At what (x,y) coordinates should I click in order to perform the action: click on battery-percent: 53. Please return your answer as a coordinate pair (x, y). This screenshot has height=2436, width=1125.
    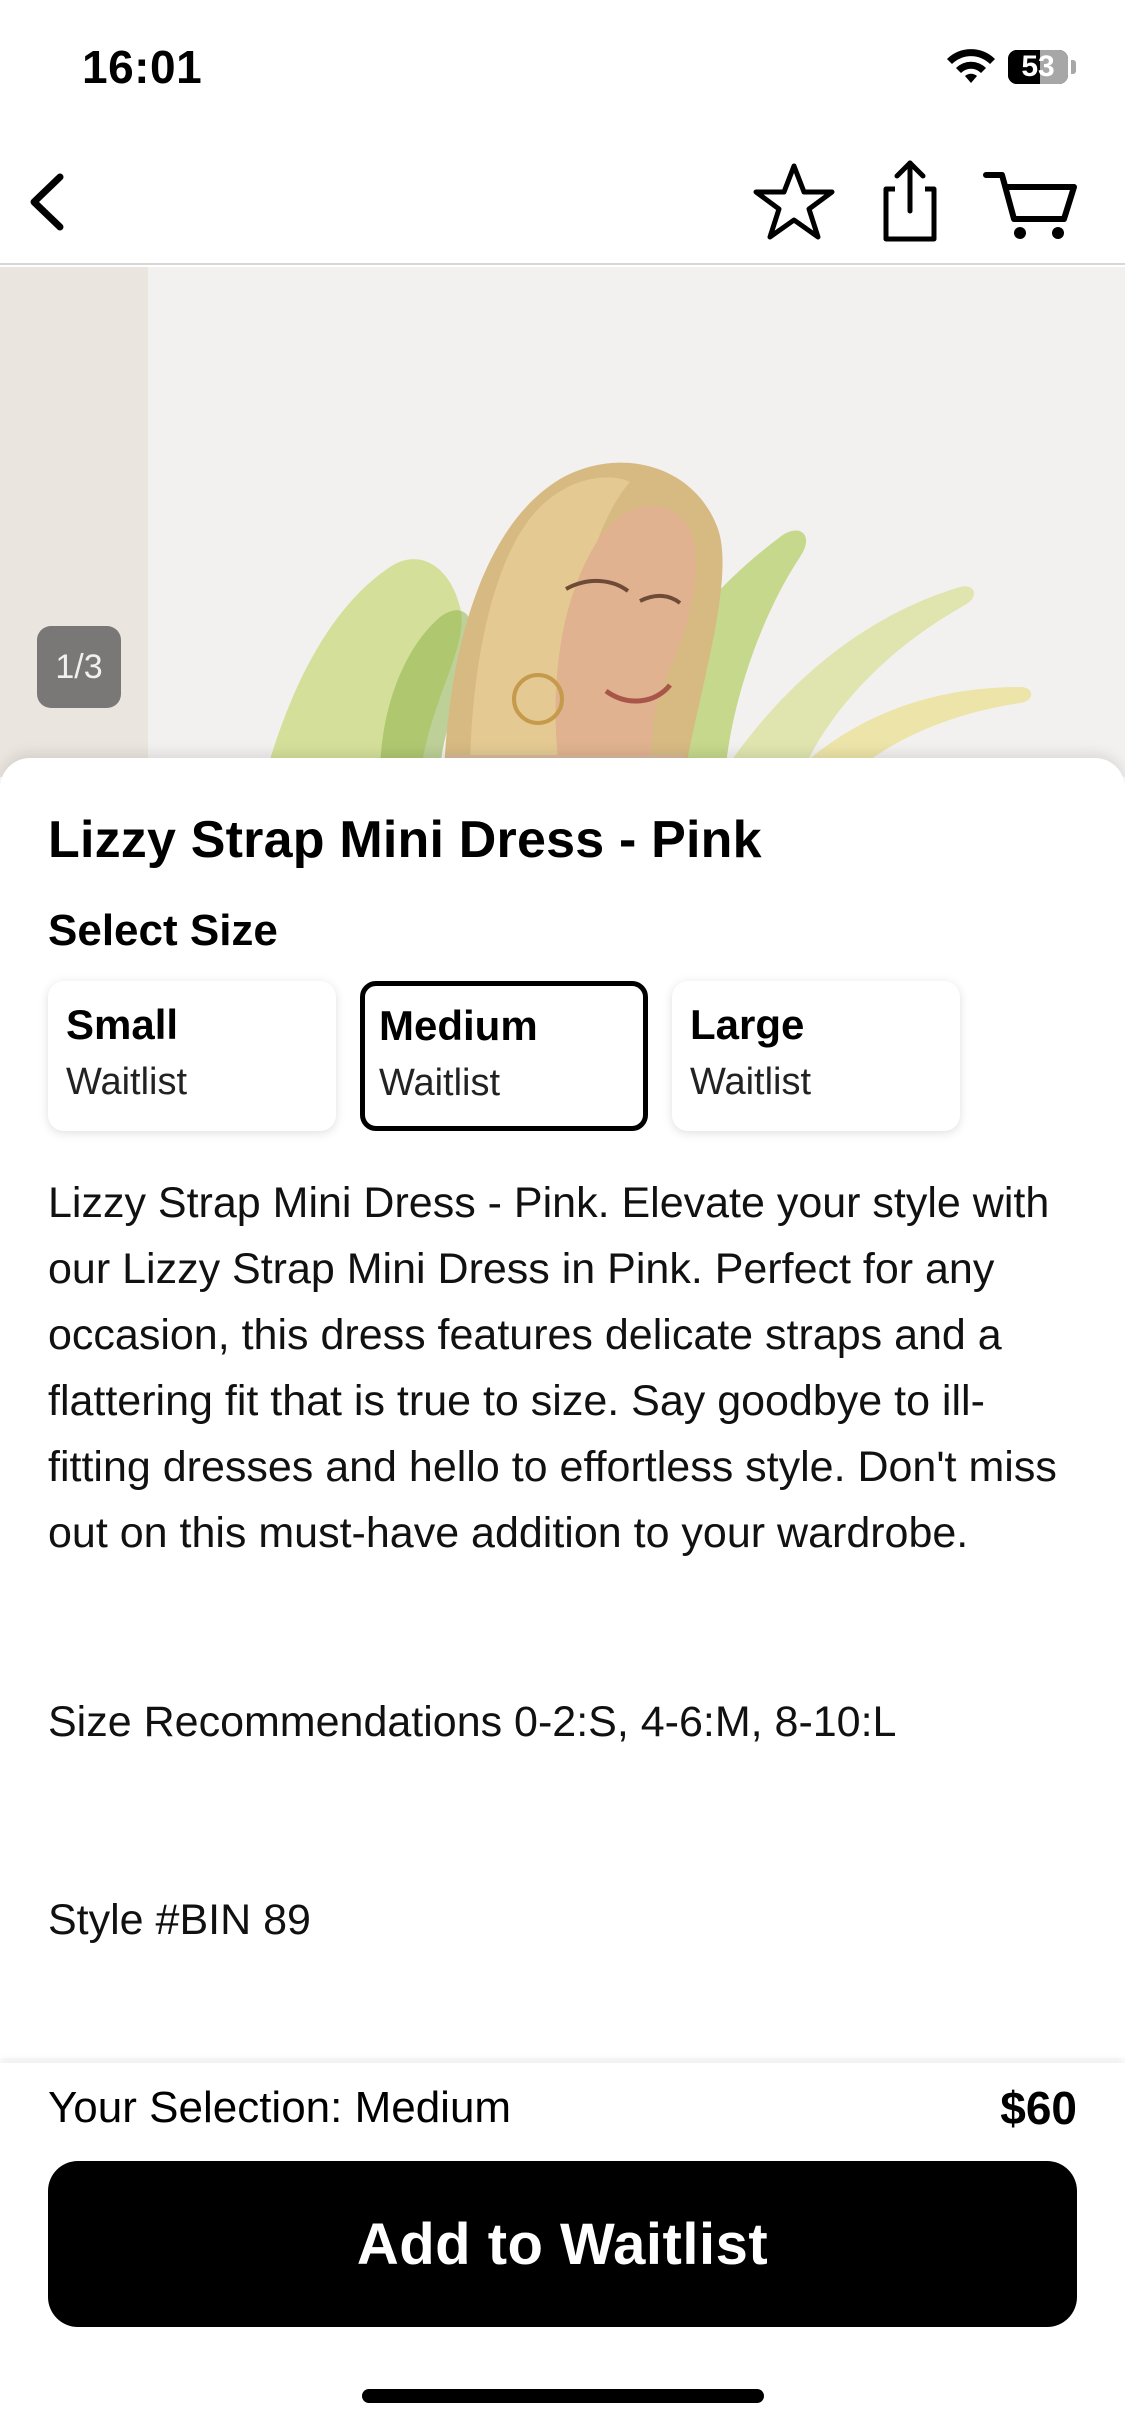
    Looking at the image, I should click on (1038, 66).